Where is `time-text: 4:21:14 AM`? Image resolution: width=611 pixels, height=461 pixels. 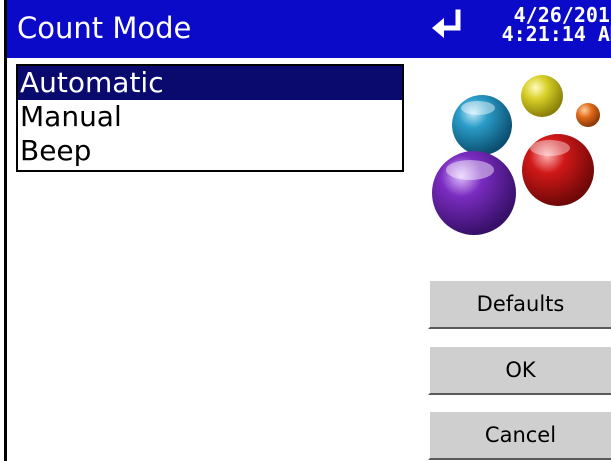
time-text: 4:21:14 AM is located at coordinates (556, 34).